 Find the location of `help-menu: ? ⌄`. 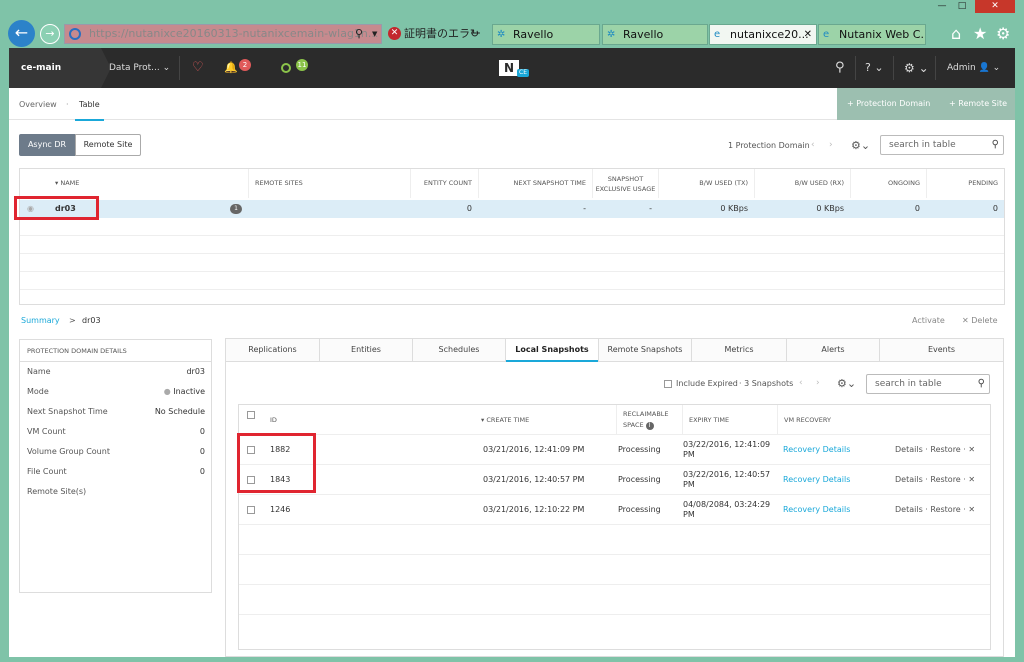

help-menu: ? ⌄ is located at coordinates (874, 68).